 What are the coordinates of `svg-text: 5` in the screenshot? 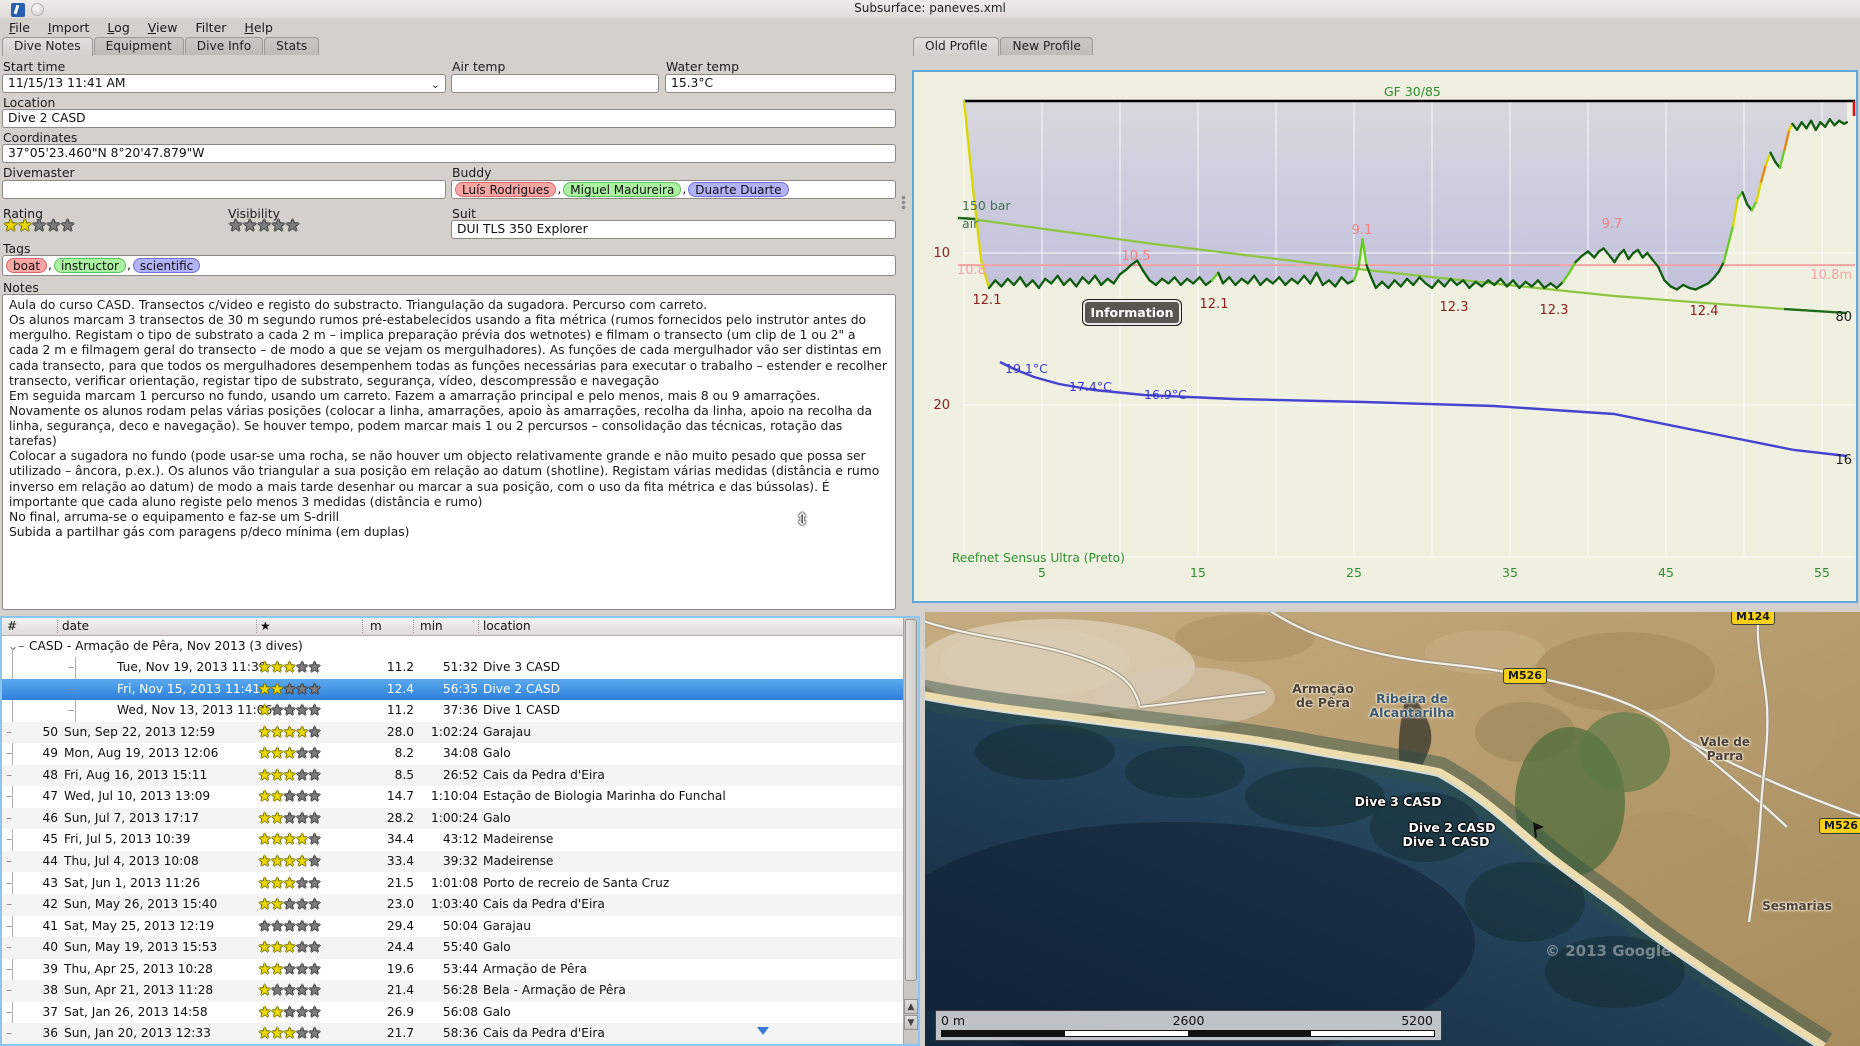 It's located at (1042, 572).